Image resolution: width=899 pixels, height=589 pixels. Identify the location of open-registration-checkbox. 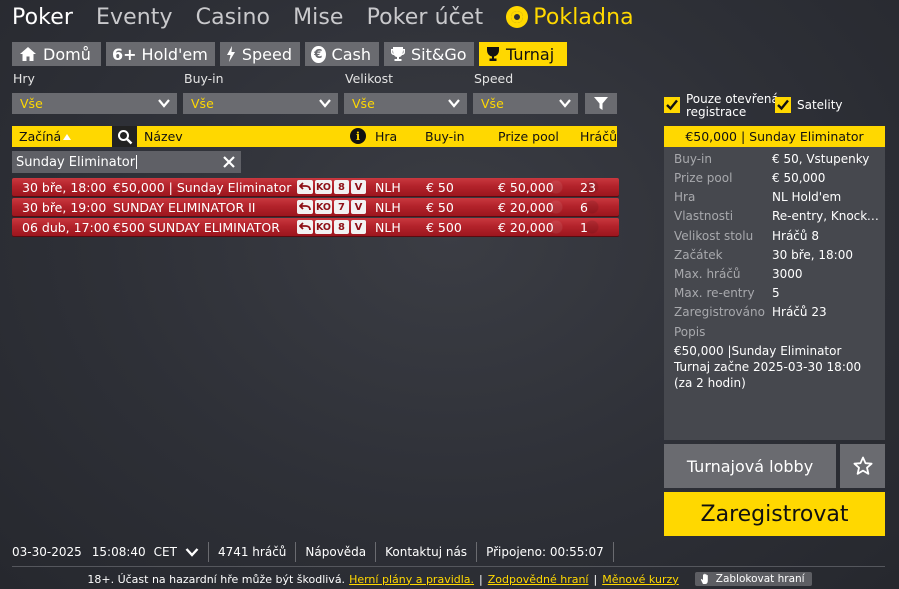
(672, 105).